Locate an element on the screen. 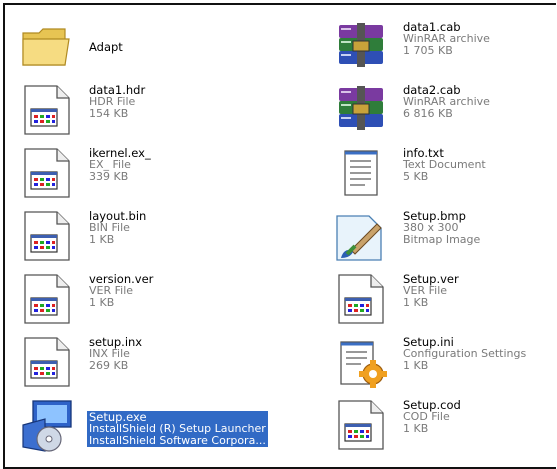 The image size is (557, 469). file-size: 5 KB is located at coordinates (416, 176).